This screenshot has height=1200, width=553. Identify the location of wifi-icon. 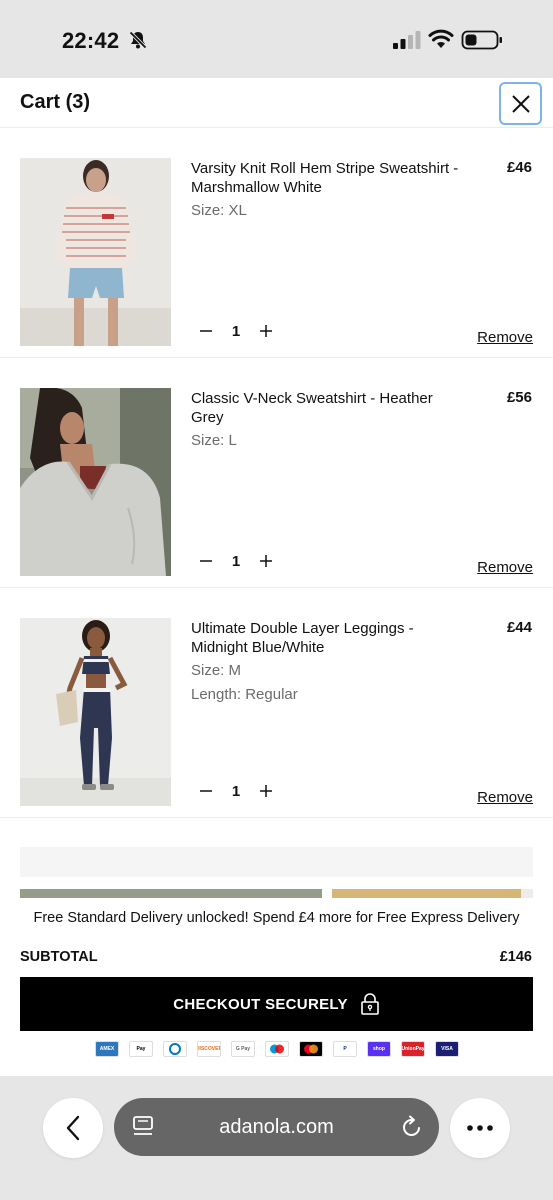
(441, 38).